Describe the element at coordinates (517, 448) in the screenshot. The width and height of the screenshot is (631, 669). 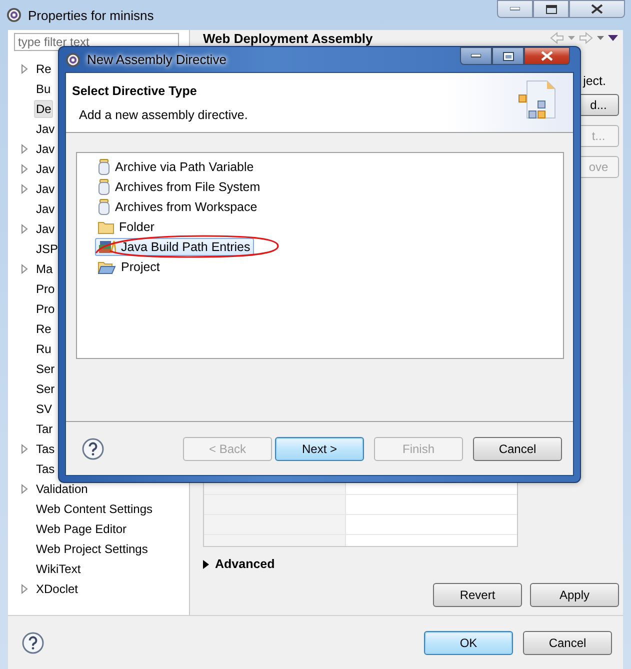
I see `wizard-button: Cancel` at that location.